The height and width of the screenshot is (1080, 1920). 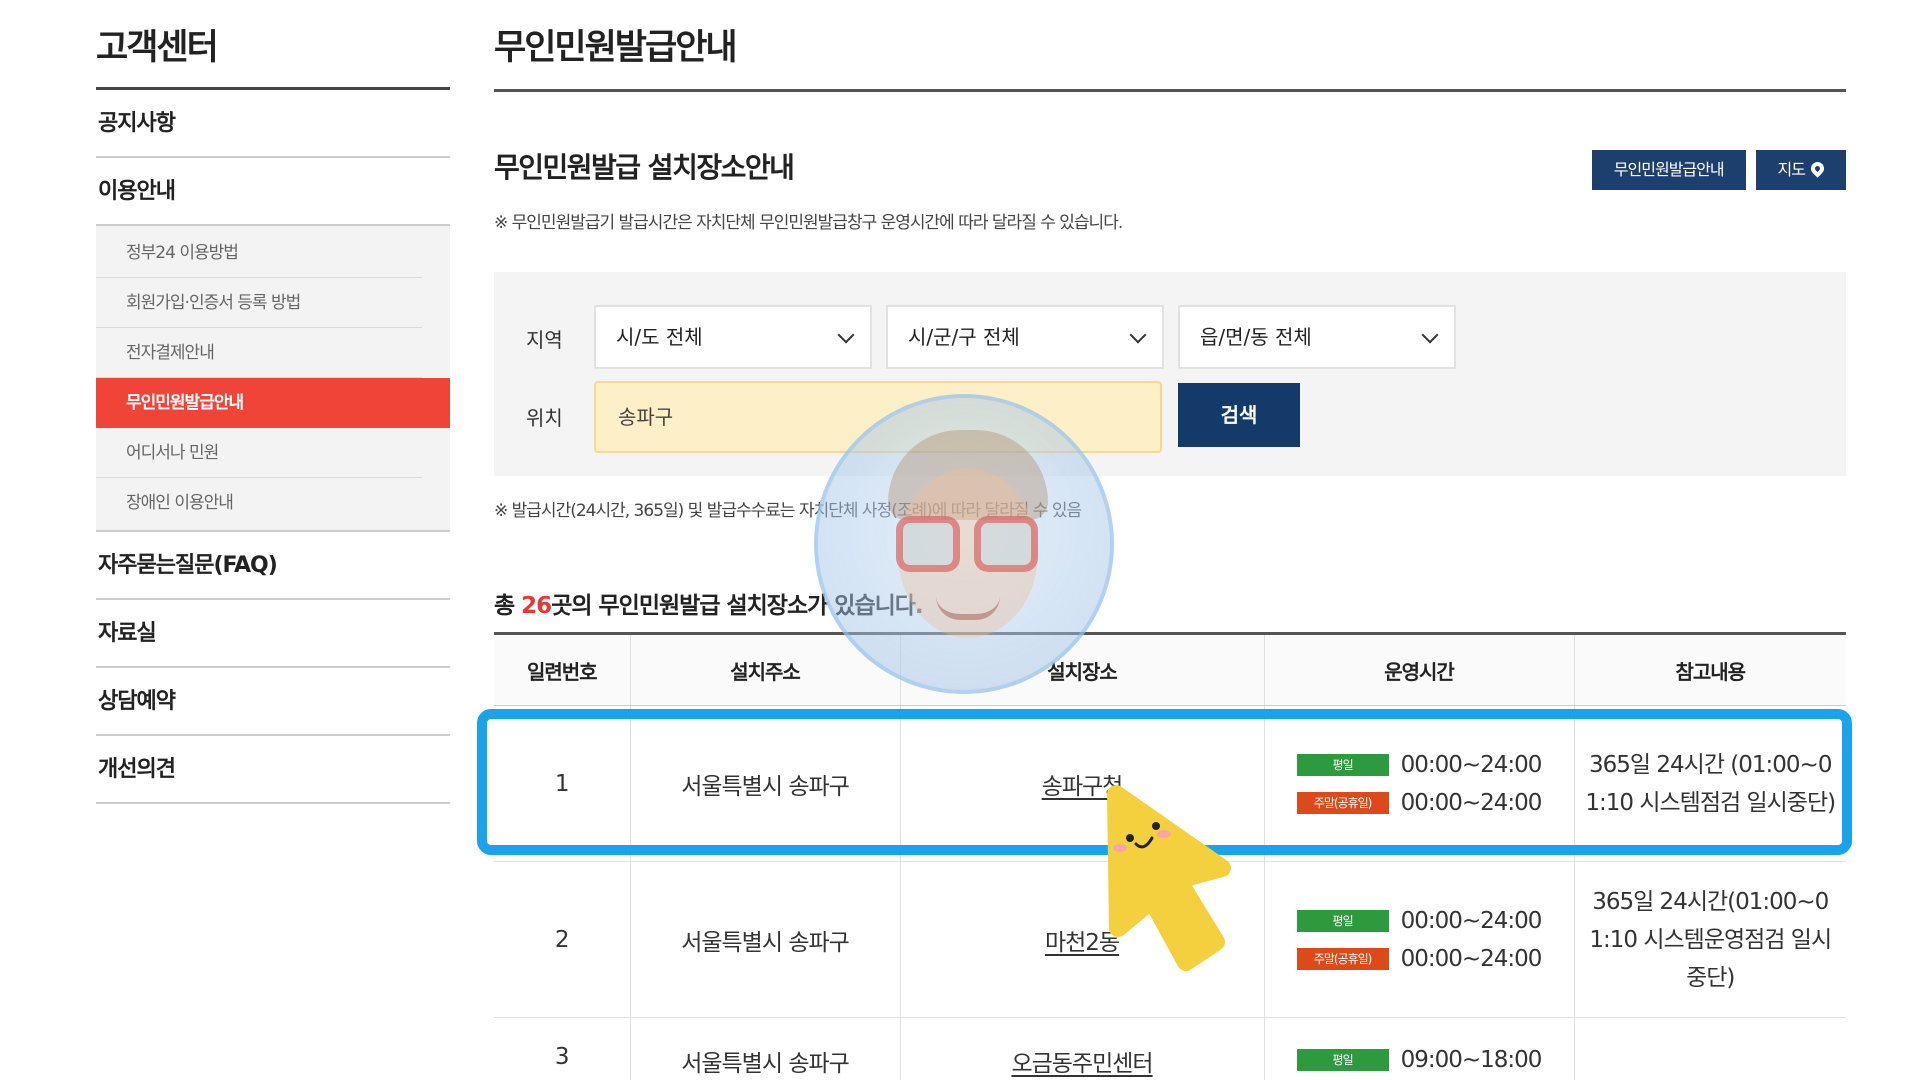 I want to click on sidebar-item-consult: 상담예약, so click(x=273, y=702).